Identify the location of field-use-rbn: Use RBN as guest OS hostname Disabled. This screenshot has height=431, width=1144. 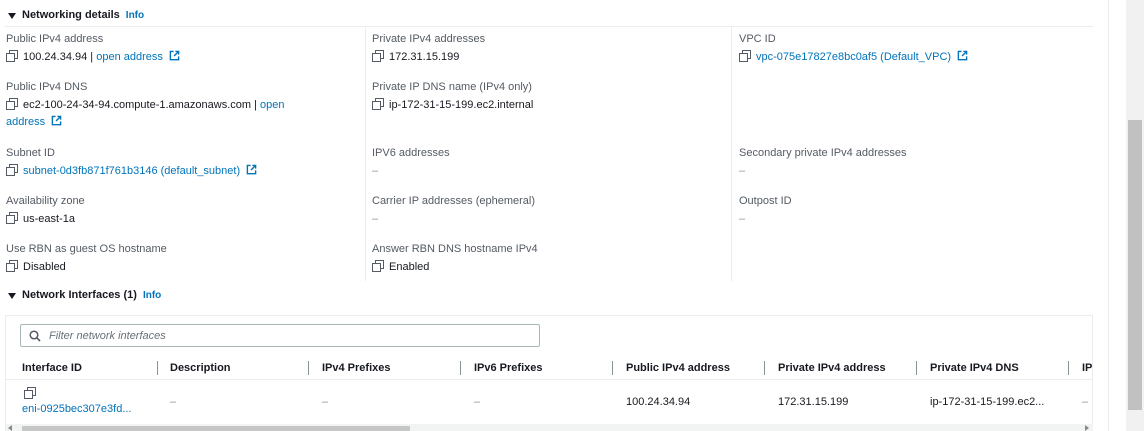
(181, 259).